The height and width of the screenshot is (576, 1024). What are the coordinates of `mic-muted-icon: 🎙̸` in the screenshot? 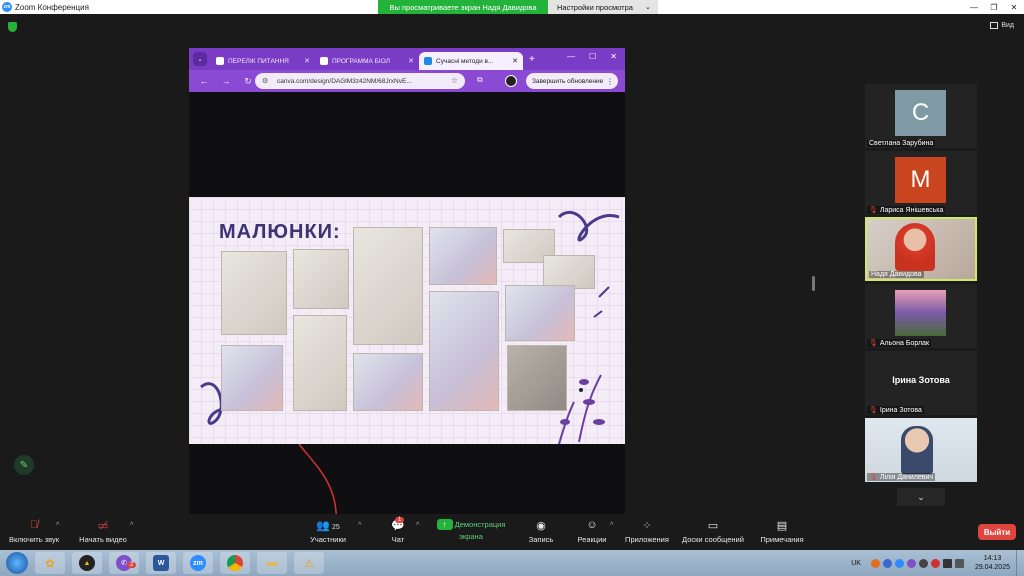 It's located at (34, 525).